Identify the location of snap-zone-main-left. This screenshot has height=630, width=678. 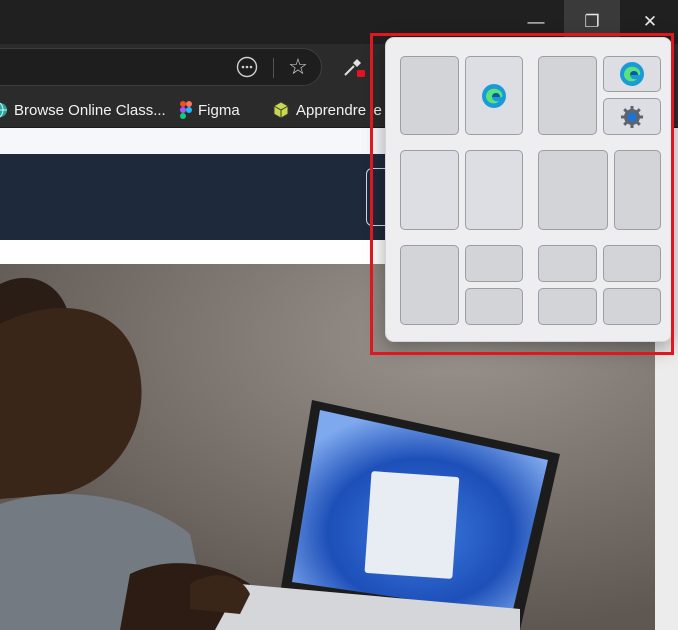
(567, 95).